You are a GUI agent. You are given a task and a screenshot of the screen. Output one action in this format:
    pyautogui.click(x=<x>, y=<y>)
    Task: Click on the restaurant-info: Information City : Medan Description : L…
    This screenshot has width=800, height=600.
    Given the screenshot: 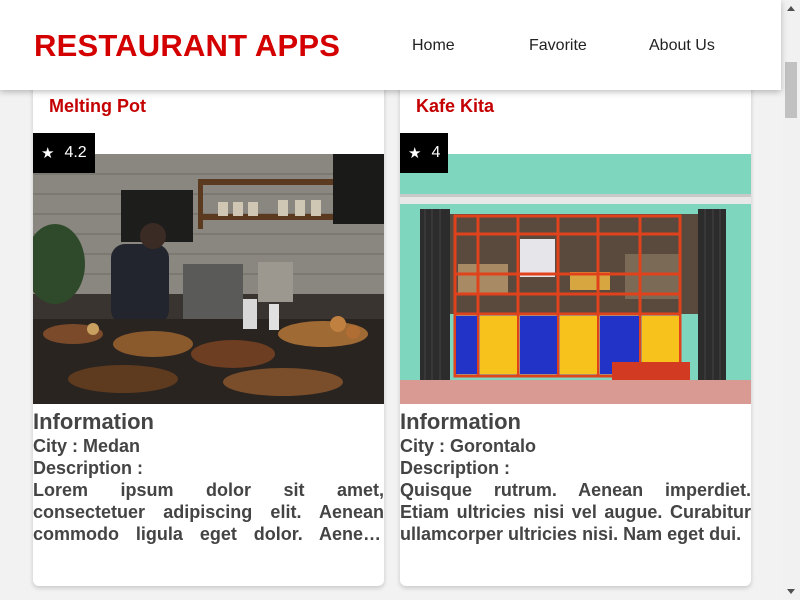 What is the action you would take?
    pyautogui.click(x=208, y=476)
    